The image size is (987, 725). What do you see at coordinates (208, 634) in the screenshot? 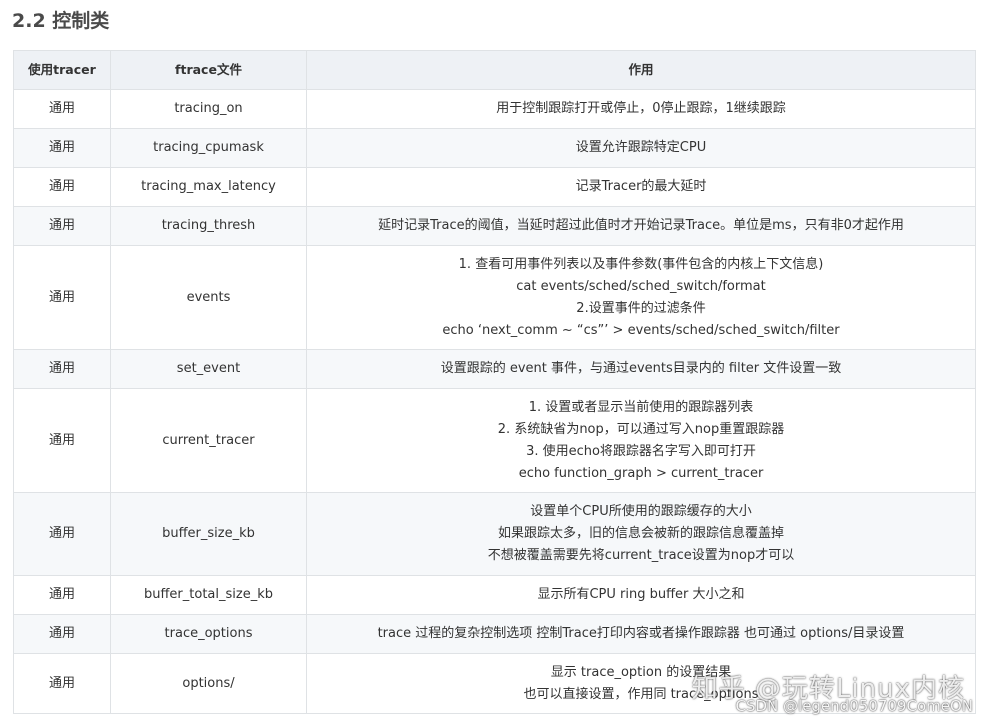
I see `cell-ftrace-file: trace_options` at bounding box center [208, 634].